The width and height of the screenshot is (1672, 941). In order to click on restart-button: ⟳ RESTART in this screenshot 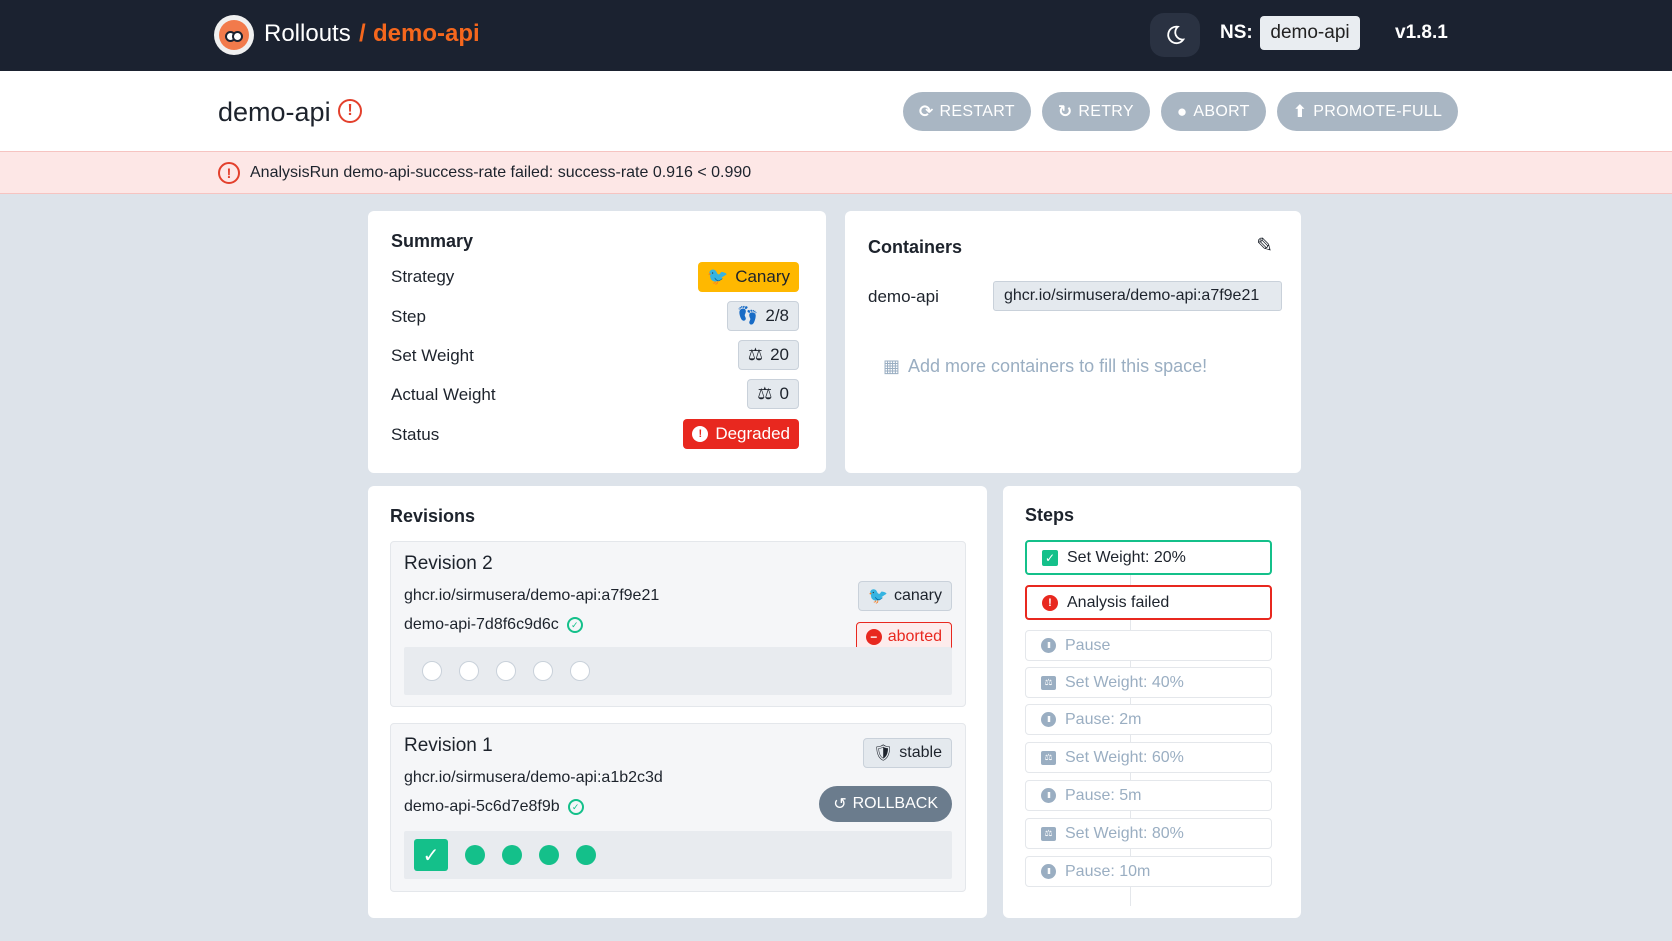, I will do `click(967, 111)`.